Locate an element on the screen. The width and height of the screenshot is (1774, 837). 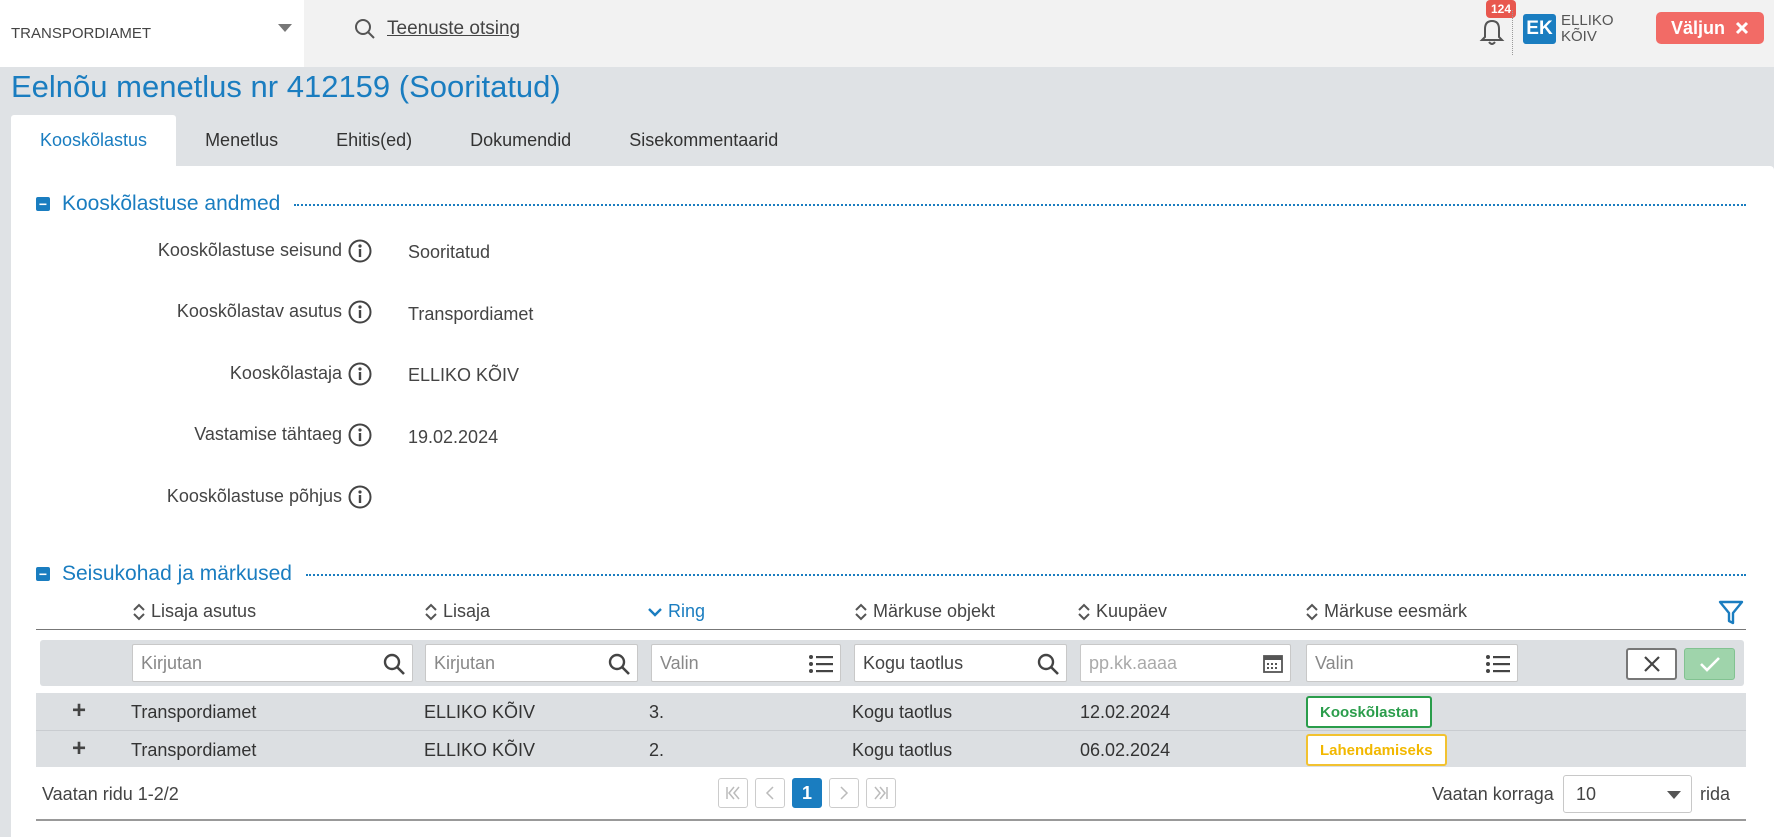
tab-menetlus: Menetlus is located at coordinates (241, 140).